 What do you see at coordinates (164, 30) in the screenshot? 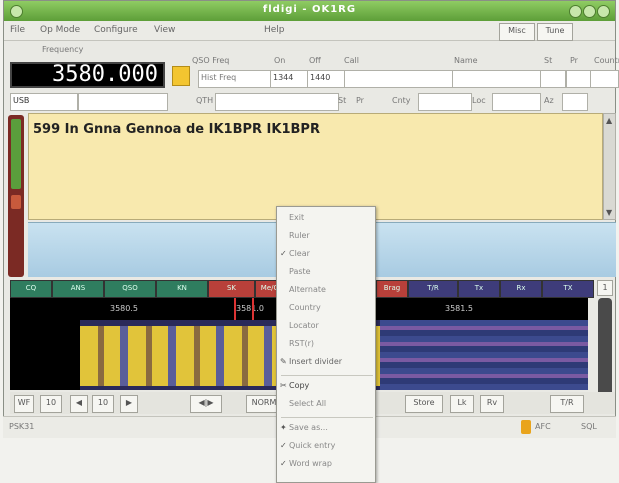
I see `menu-view: View` at bounding box center [164, 30].